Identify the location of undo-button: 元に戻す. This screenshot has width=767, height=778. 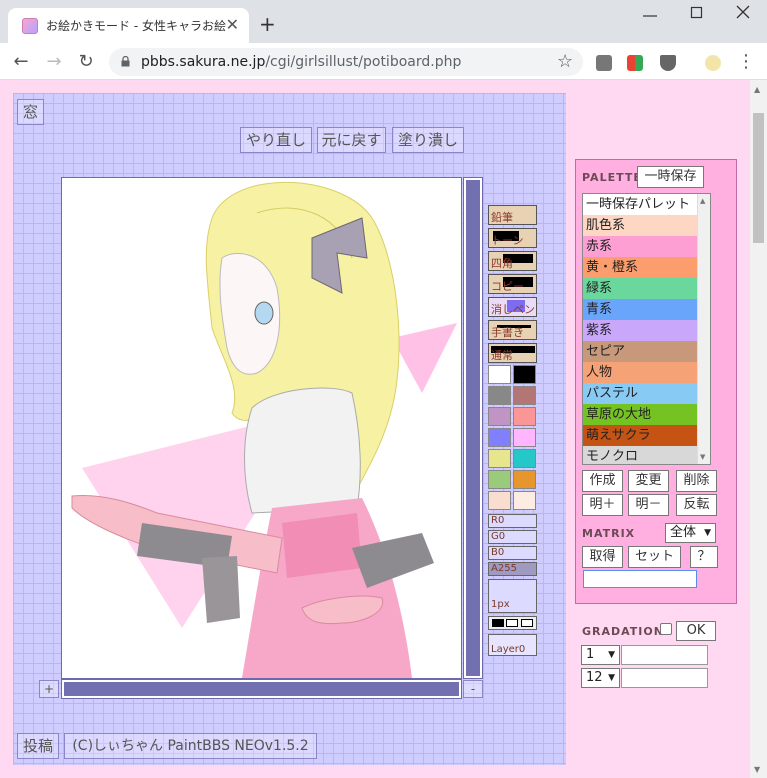
(351, 140).